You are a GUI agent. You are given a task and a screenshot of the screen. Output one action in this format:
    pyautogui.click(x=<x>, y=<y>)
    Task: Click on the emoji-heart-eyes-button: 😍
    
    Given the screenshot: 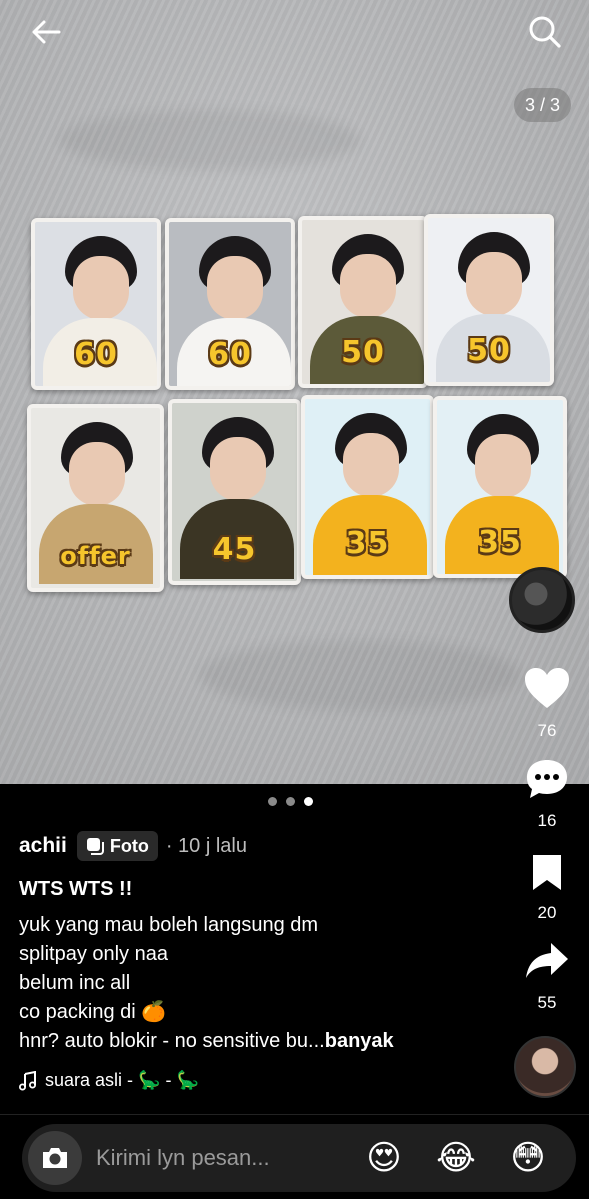 What is the action you would take?
    pyautogui.click(x=384, y=1158)
    